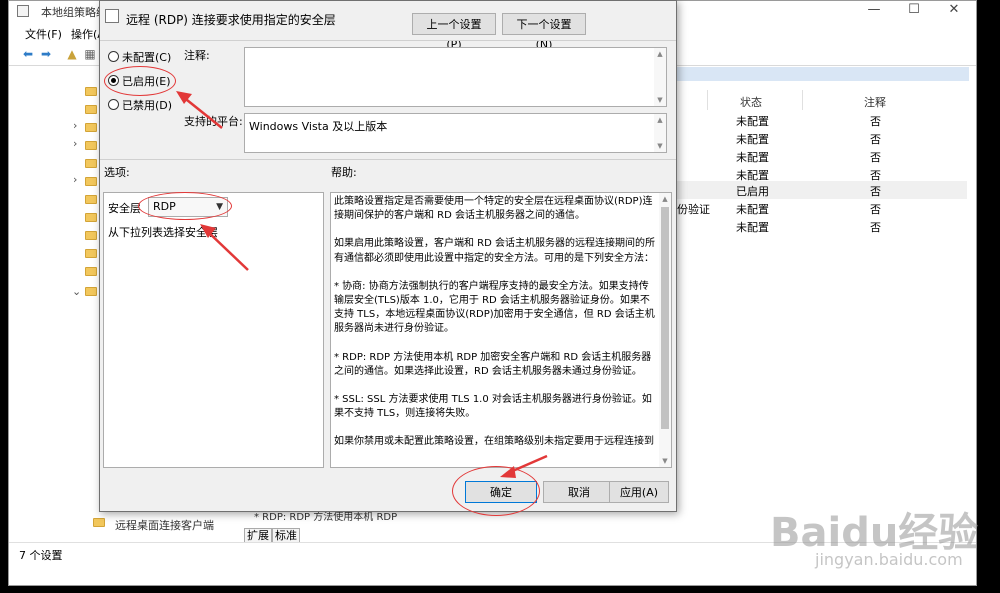  Describe the element at coordinates (219, 207) in the screenshot. I see `chevron-down-icon: ▼` at that location.